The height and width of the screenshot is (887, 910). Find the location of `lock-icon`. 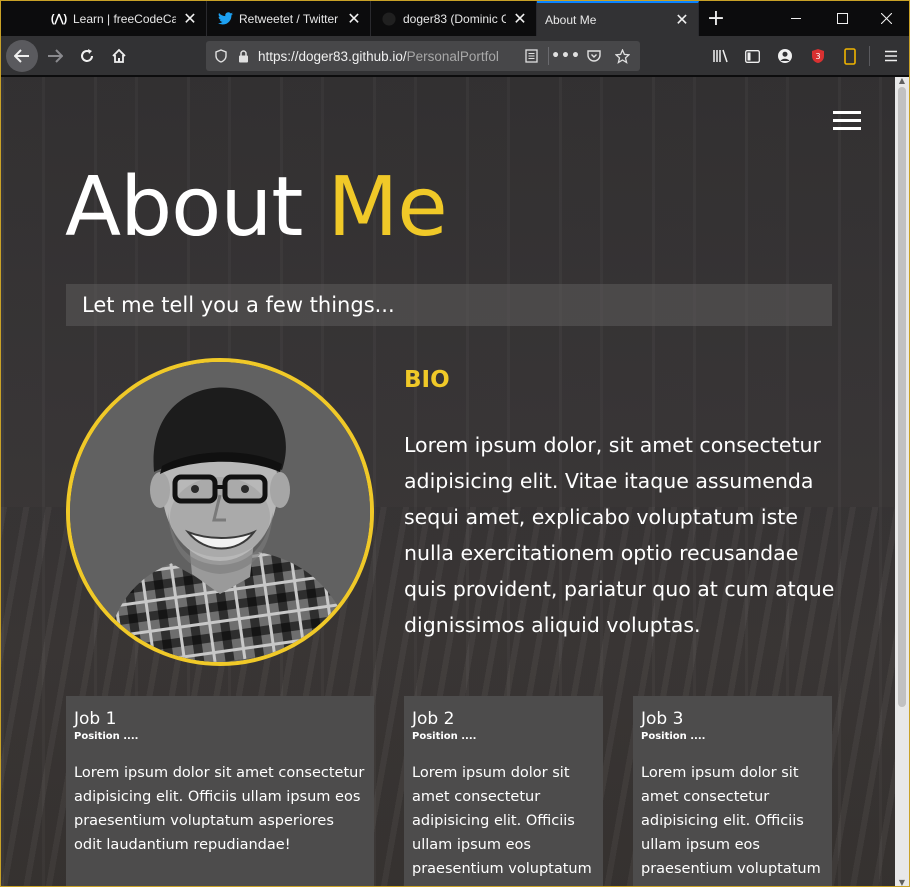

lock-icon is located at coordinates (243, 56).